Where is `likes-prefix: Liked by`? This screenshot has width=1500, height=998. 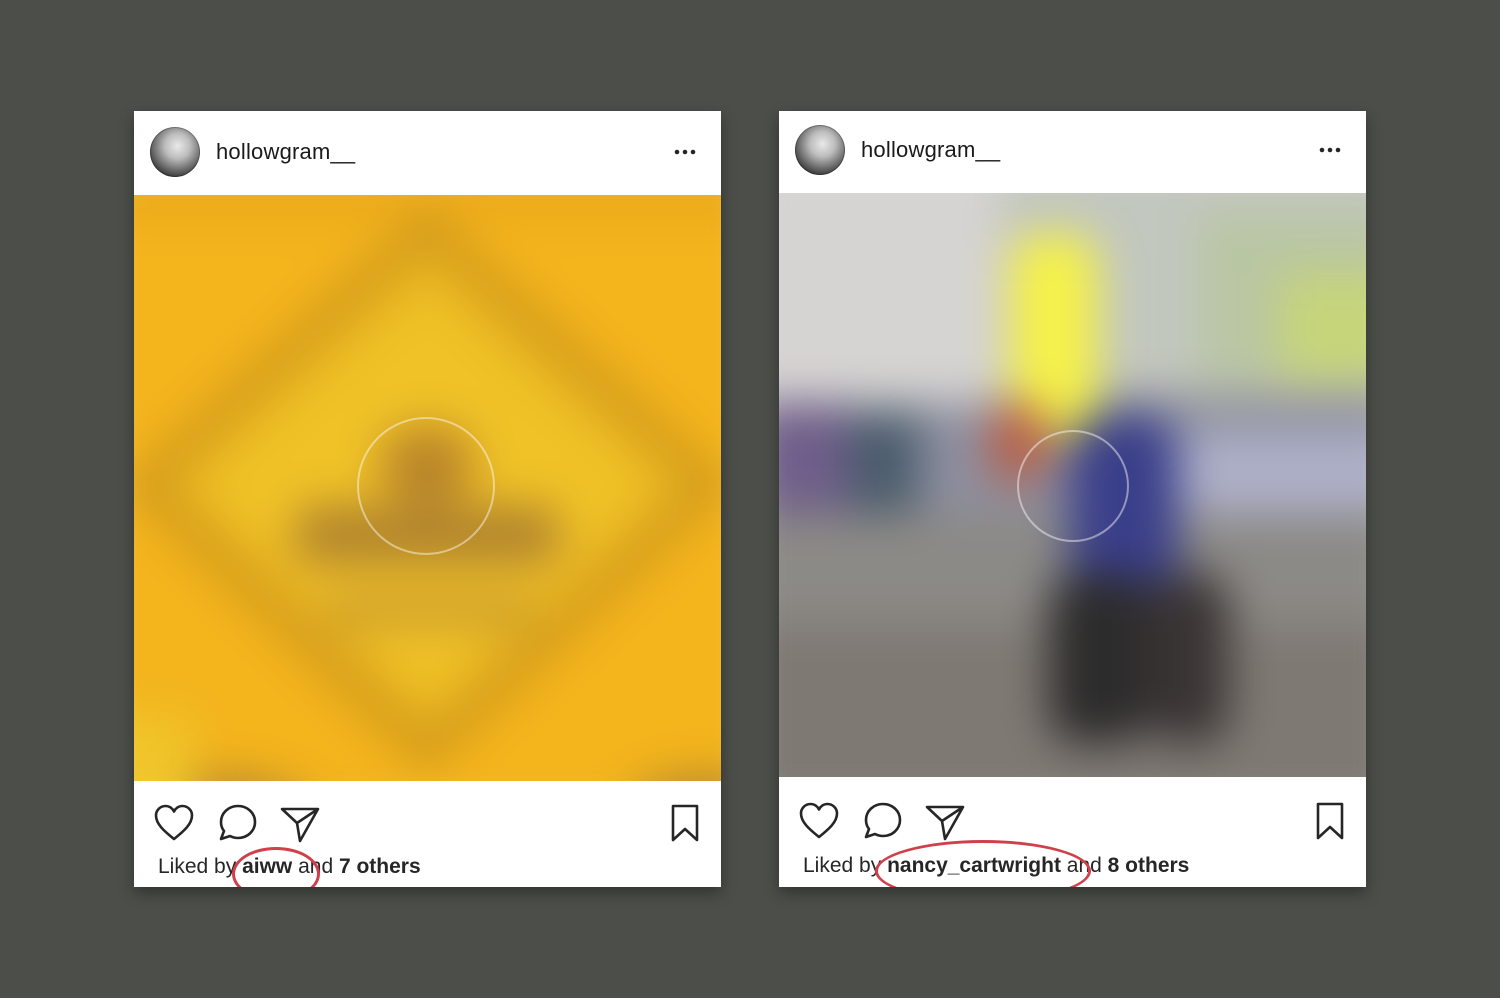 likes-prefix: Liked by is located at coordinates (200, 866).